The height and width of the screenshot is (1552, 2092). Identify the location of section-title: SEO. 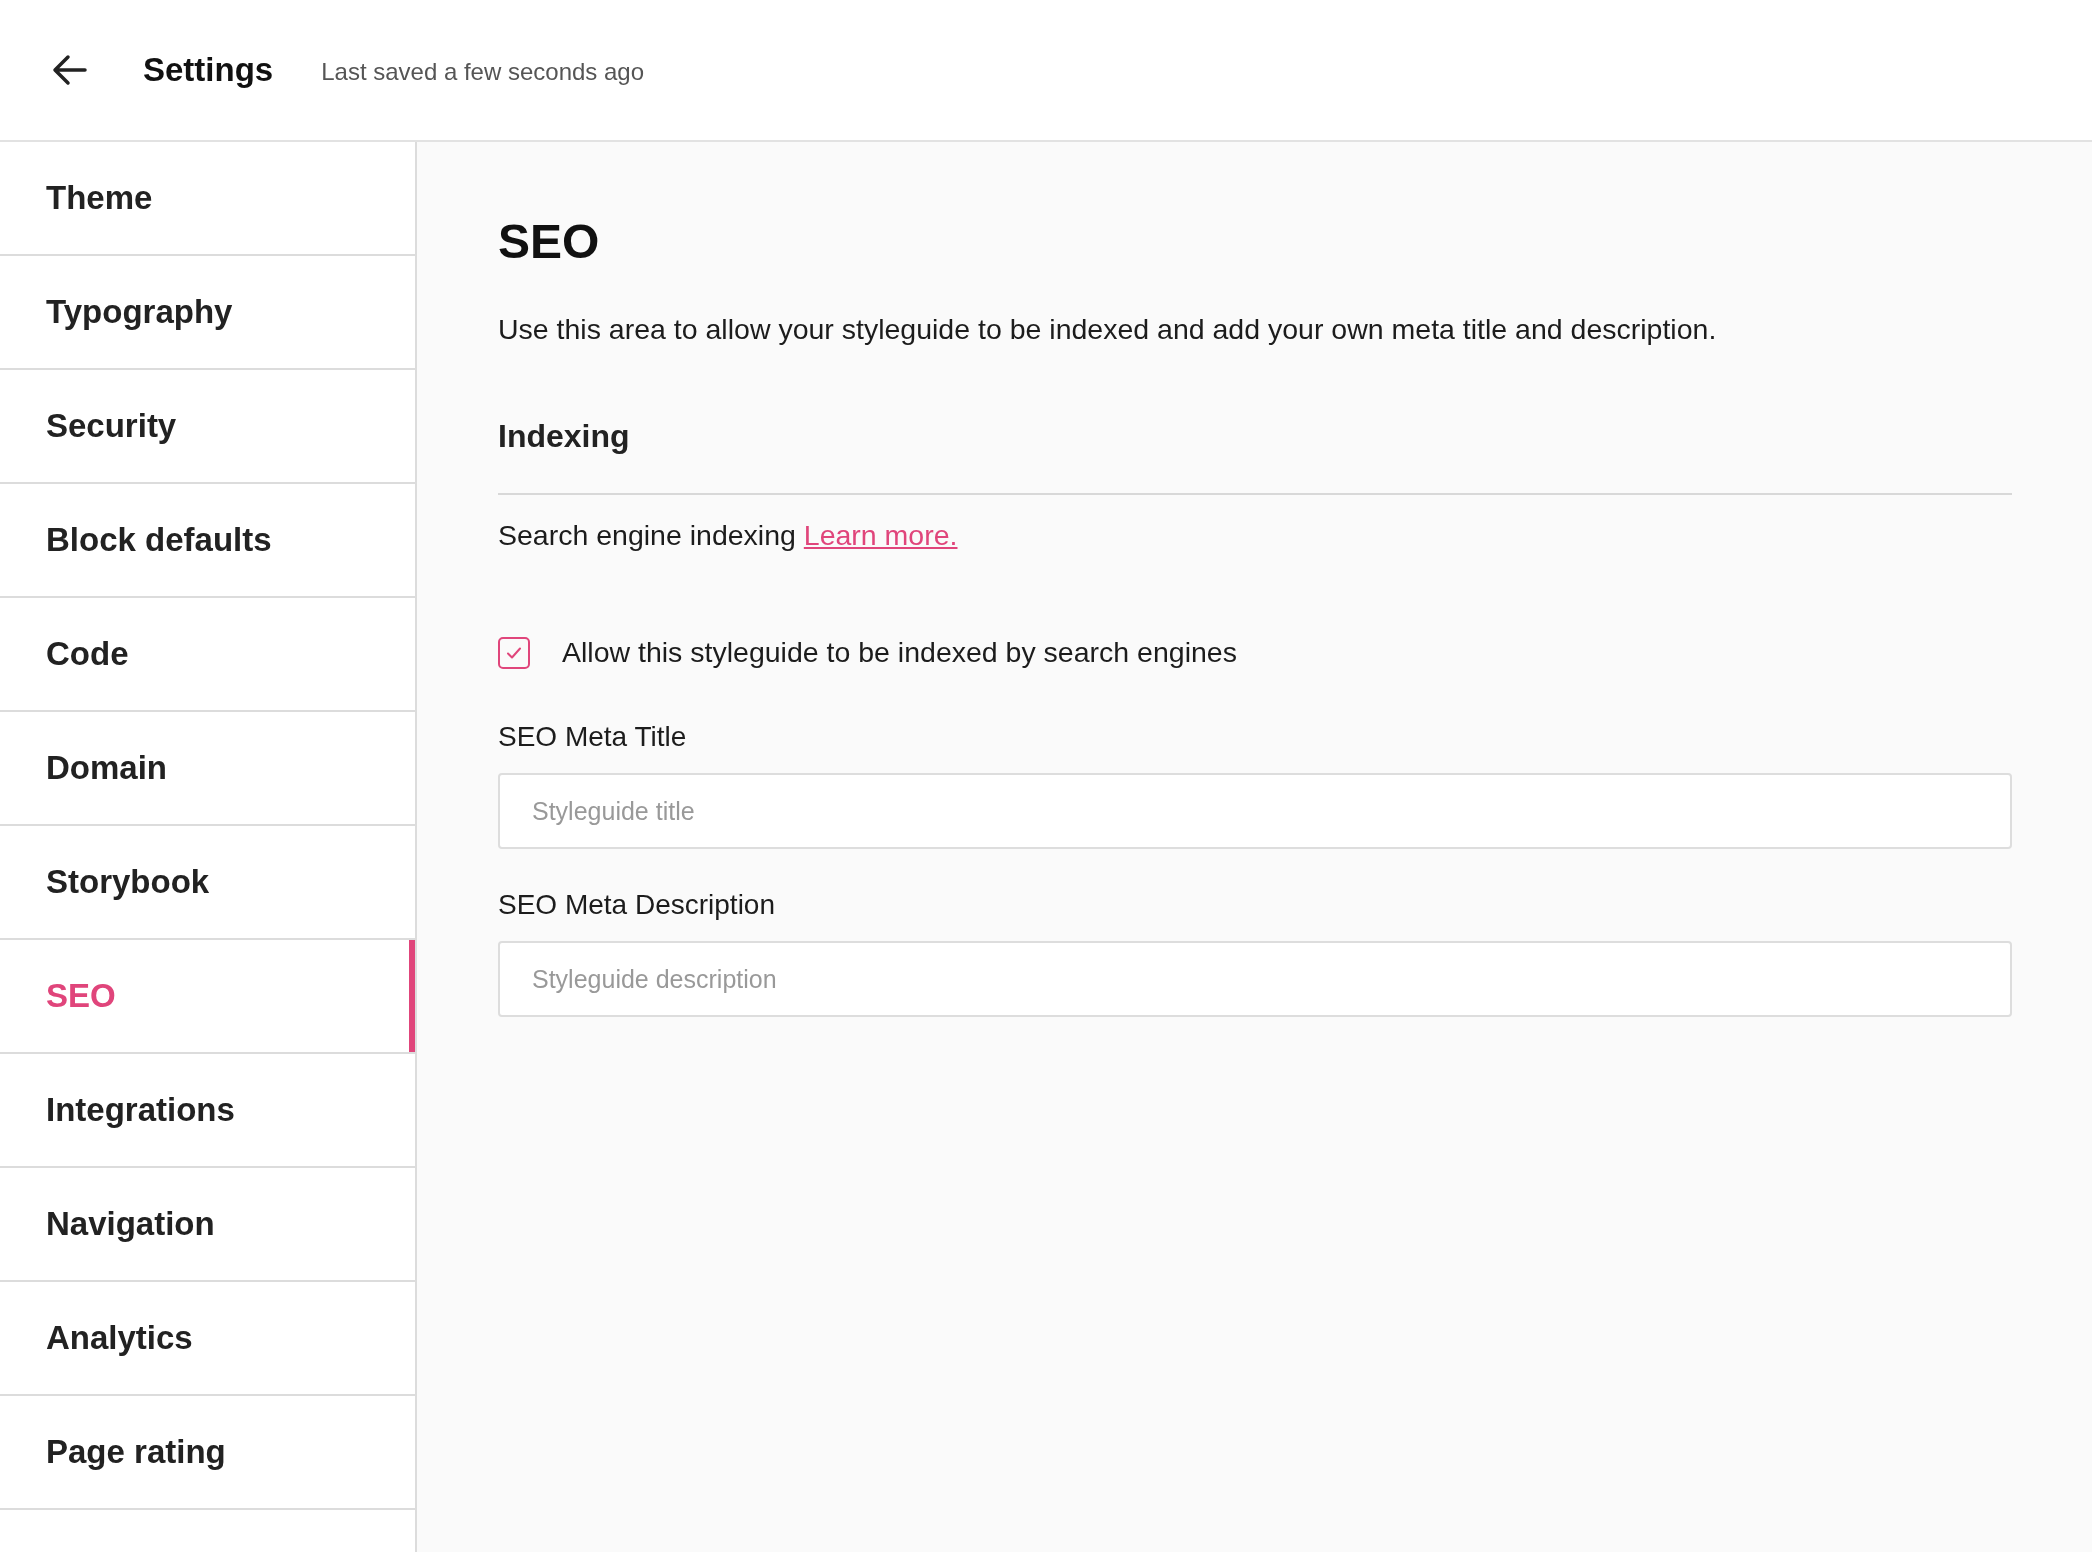
(549, 241).